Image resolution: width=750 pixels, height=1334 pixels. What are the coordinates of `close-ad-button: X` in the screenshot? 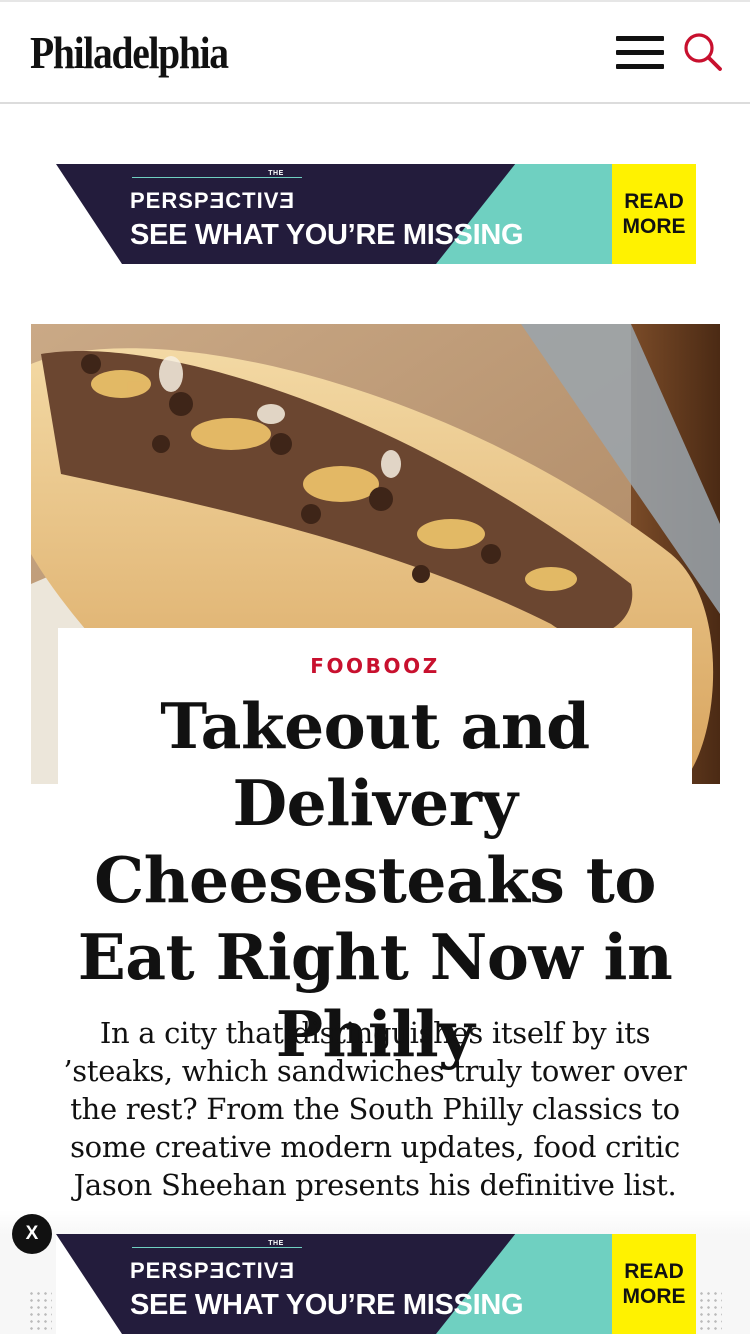 It's located at (32, 1234).